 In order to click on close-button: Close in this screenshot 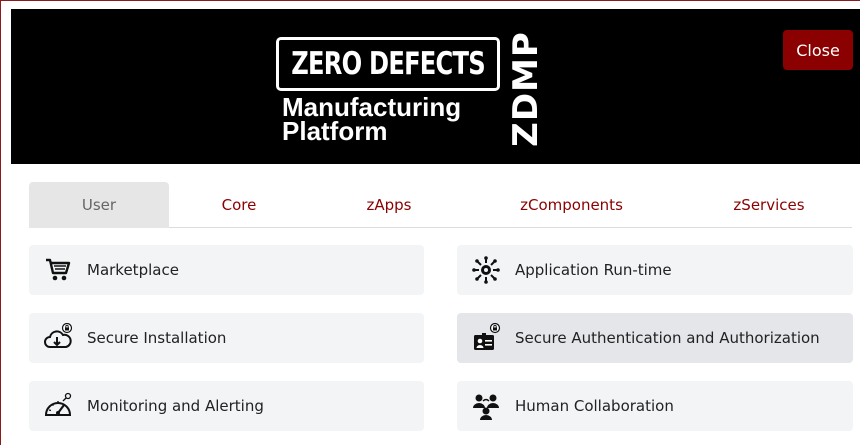, I will do `click(818, 50)`.